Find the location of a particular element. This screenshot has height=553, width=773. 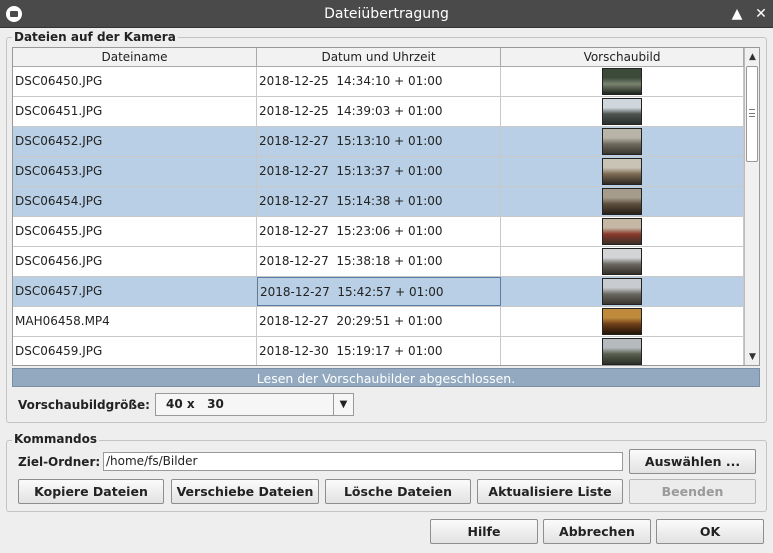

table-header: Dateiname Datum und Uhrzeit Vorschaubild is located at coordinates (378, 57).